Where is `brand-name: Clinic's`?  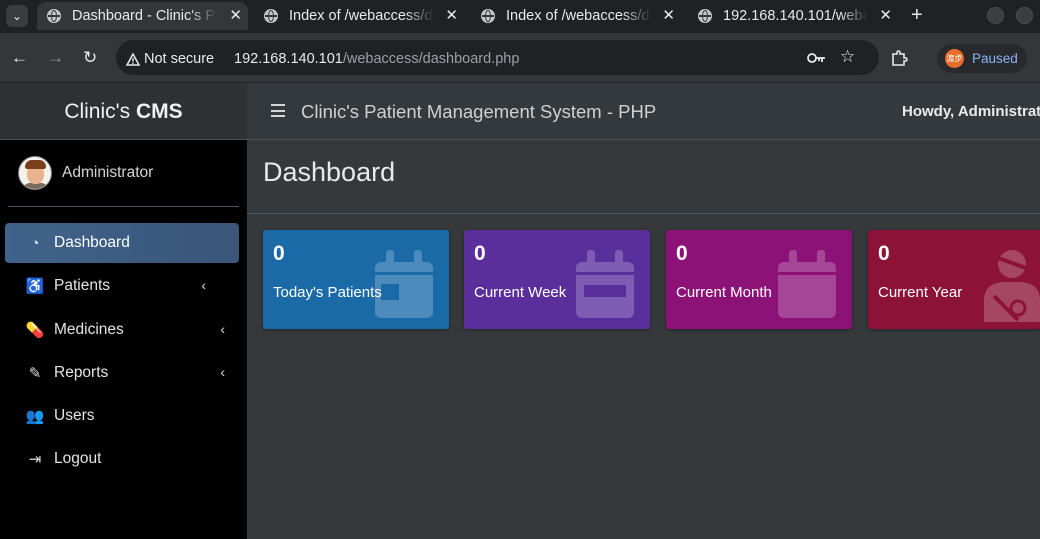 brand-name: Clinic's is located at coordinates (97, 111).